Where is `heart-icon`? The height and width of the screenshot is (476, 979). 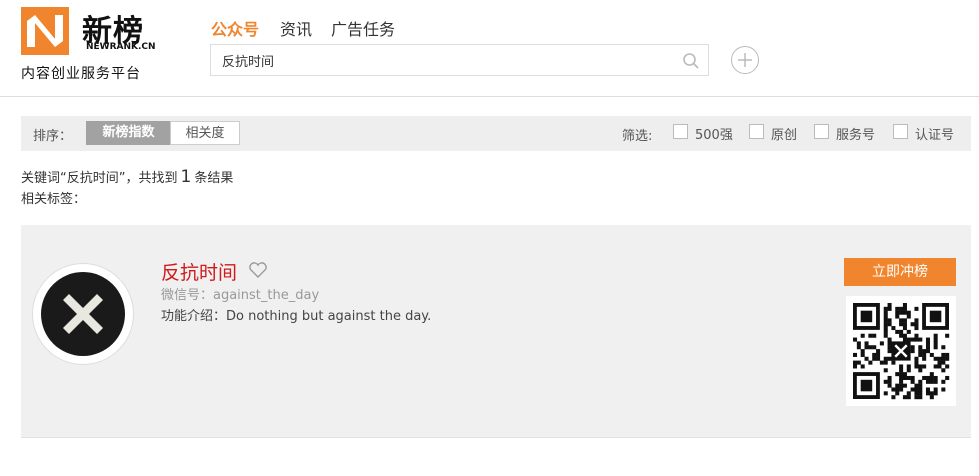 heart-icon is located at coordinates (258, 270).